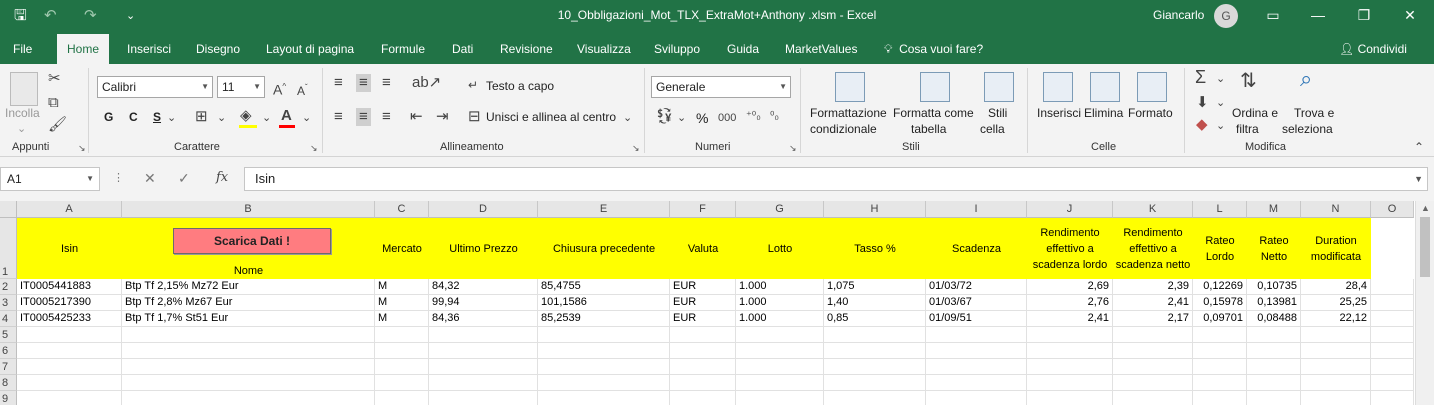  Describe the element at coordinates (1153, 248) in the screenshot. I see `header-cell-k: Rendimento effettivo a scadenza netto` at that location.